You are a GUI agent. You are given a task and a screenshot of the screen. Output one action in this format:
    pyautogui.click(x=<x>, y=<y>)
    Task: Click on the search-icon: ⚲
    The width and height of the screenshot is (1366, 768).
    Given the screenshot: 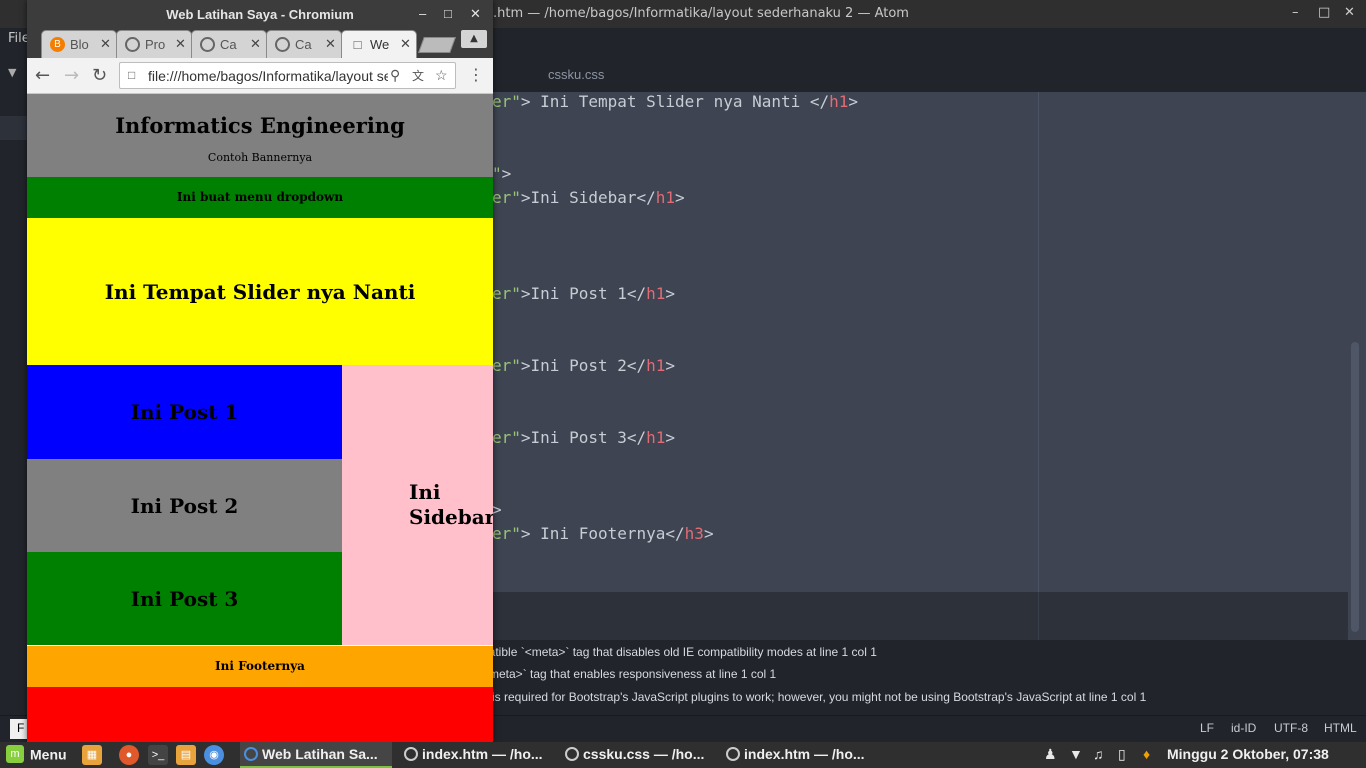 What is the action you would take?
    pyautogui.click(x=395, y=75)
    